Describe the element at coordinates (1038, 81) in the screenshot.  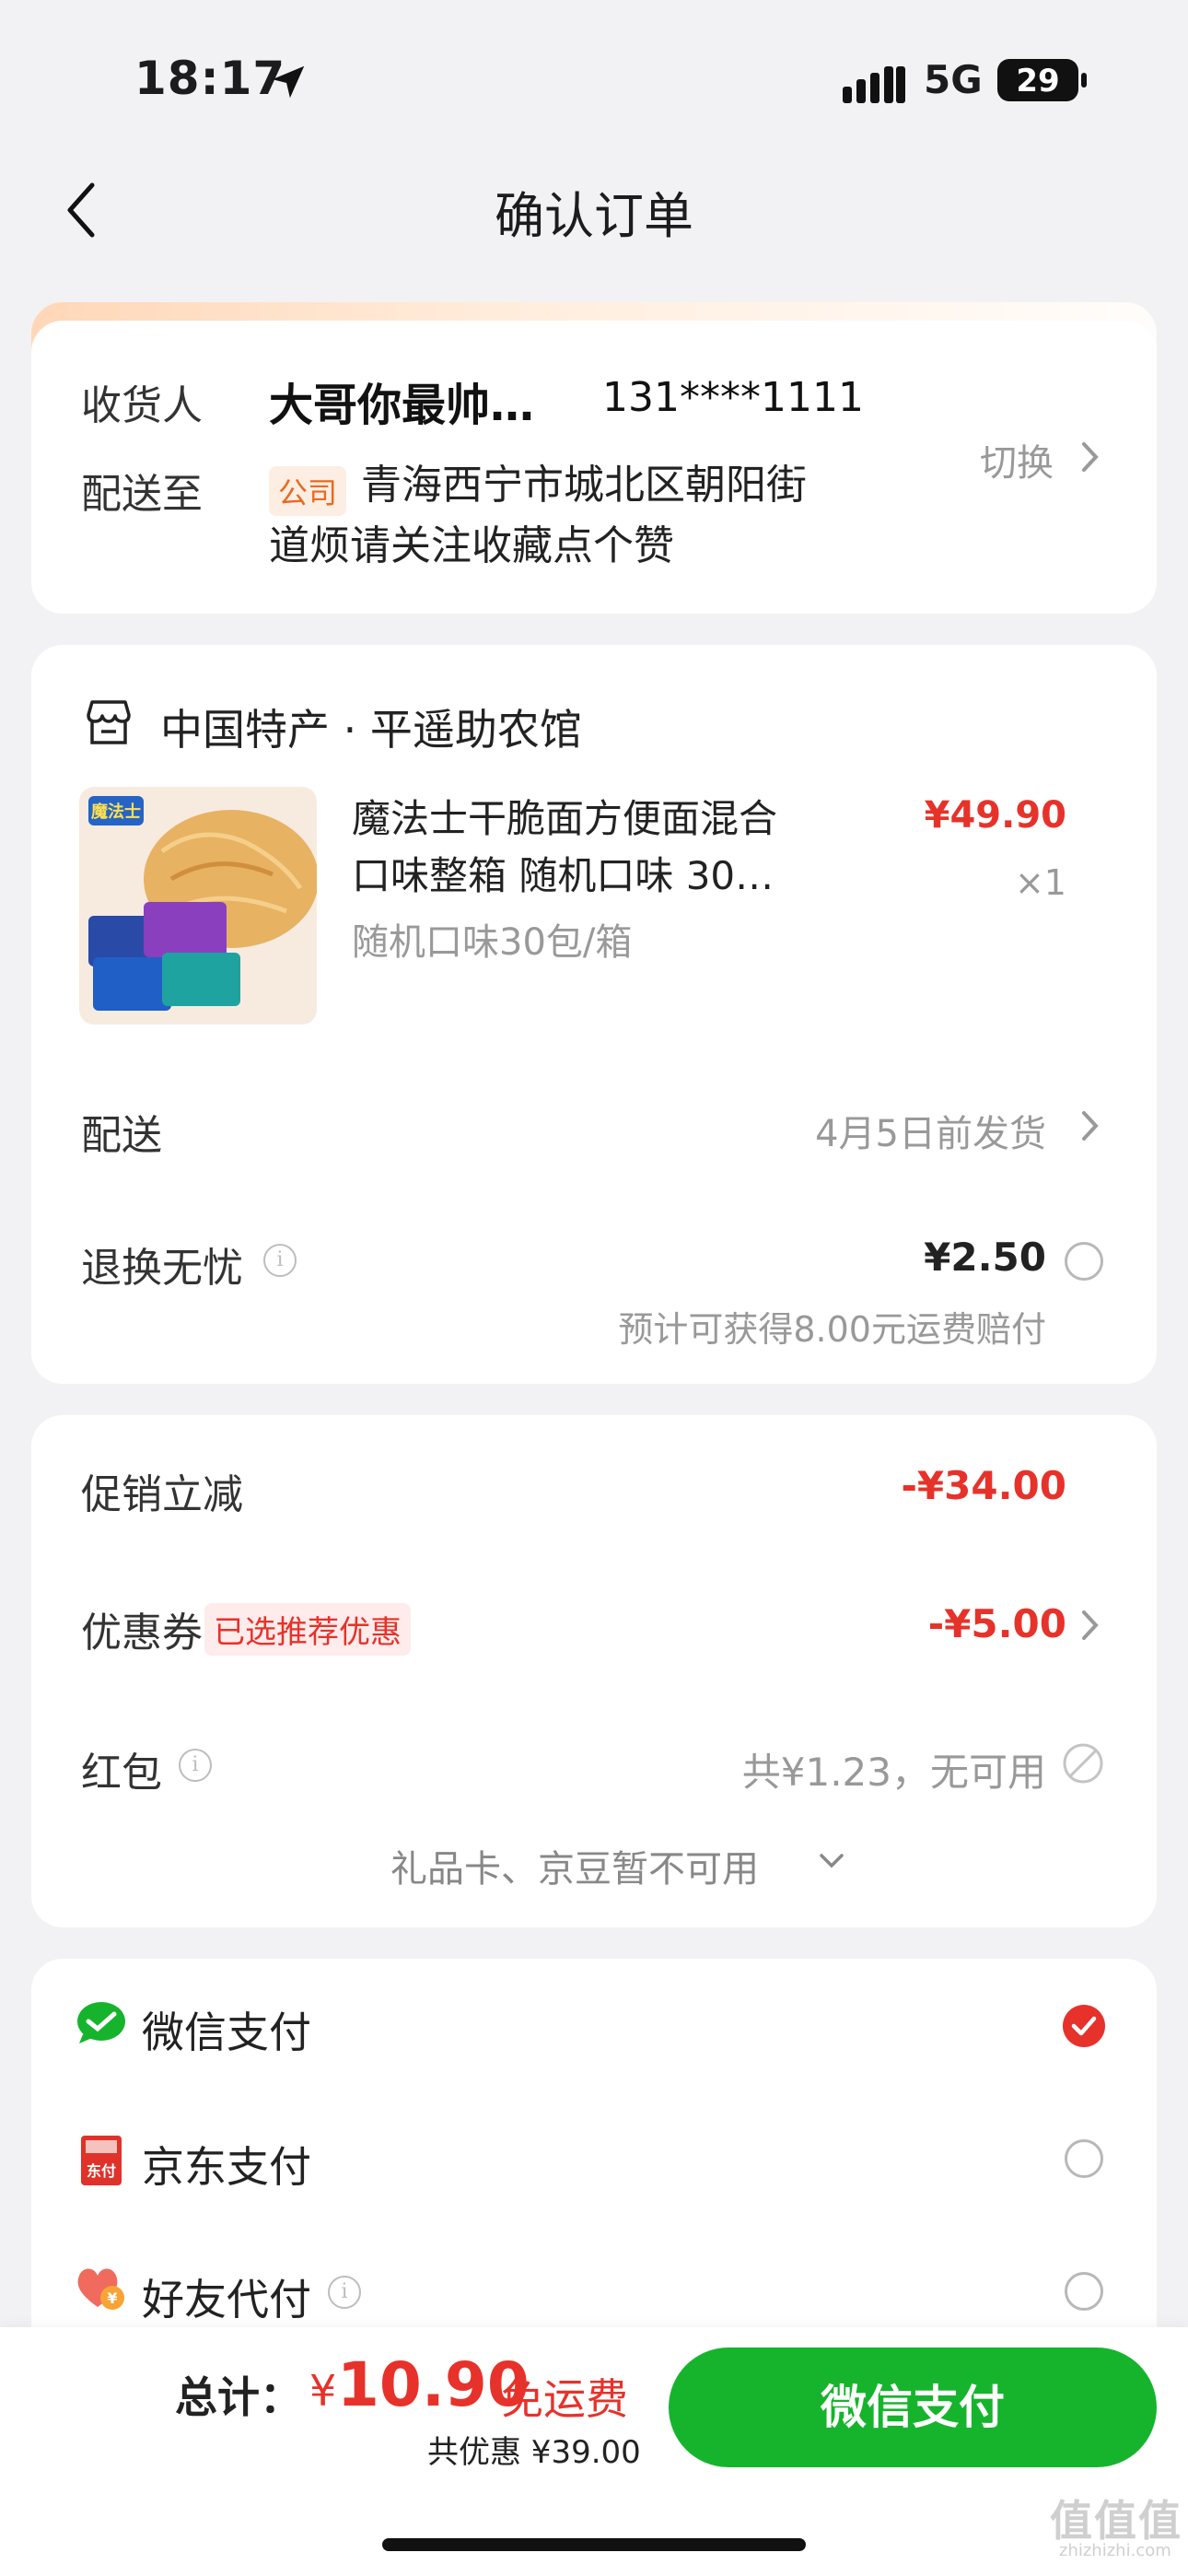
I see `battery-level: 29` at that location.